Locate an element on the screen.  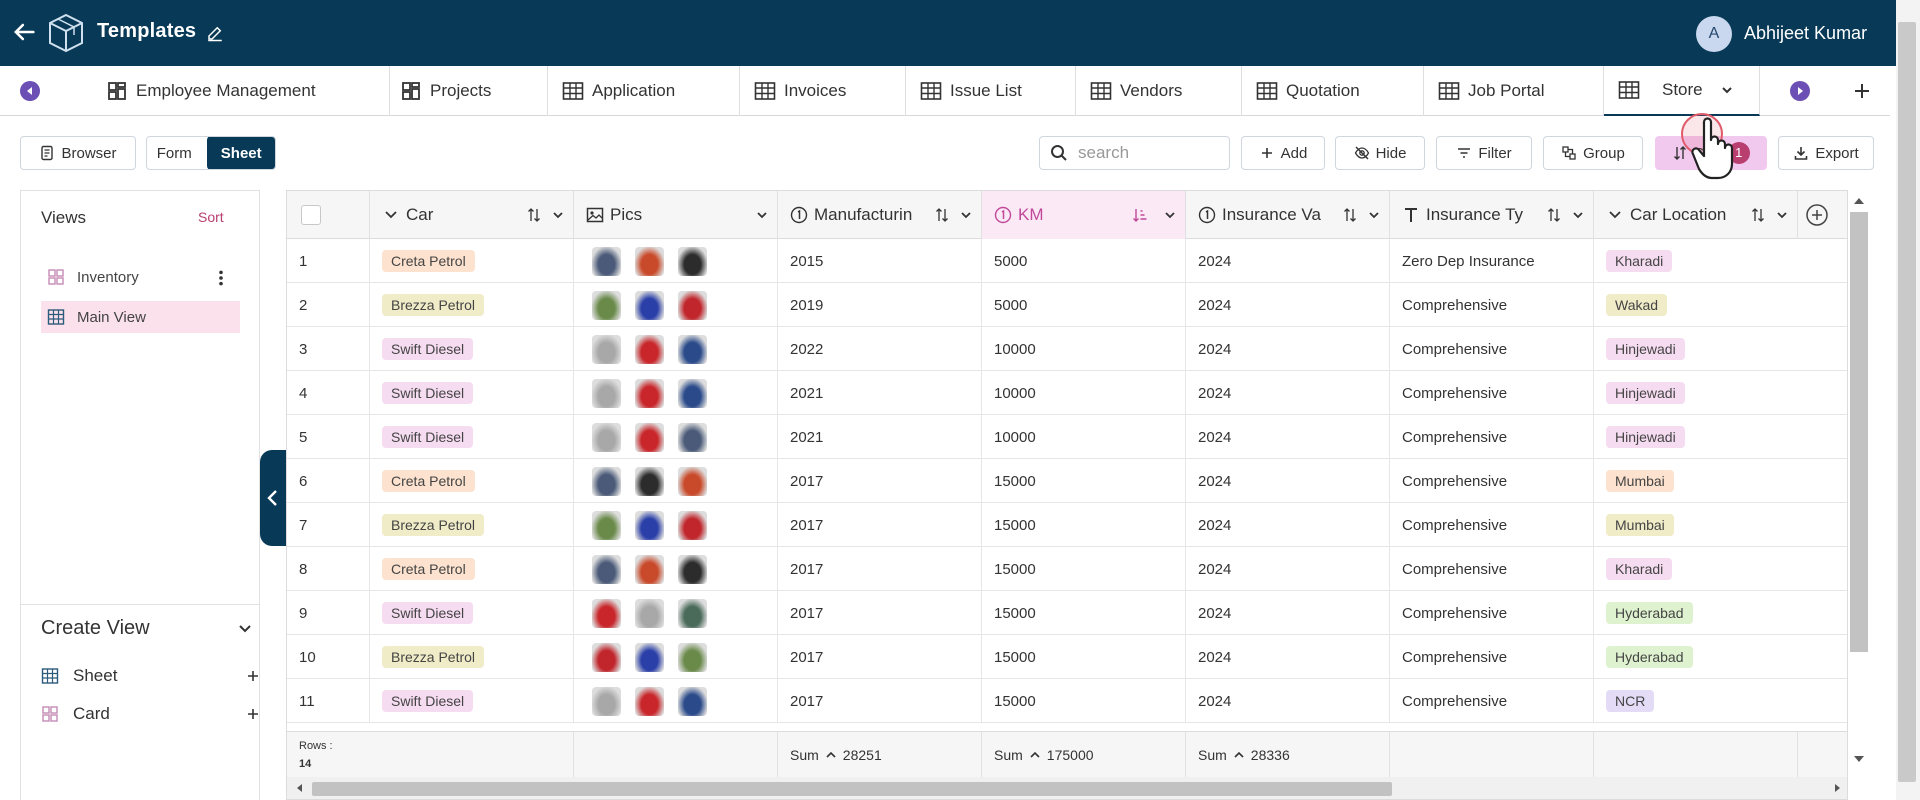
arrow-up-icon is located at coordinates (1859, 201).